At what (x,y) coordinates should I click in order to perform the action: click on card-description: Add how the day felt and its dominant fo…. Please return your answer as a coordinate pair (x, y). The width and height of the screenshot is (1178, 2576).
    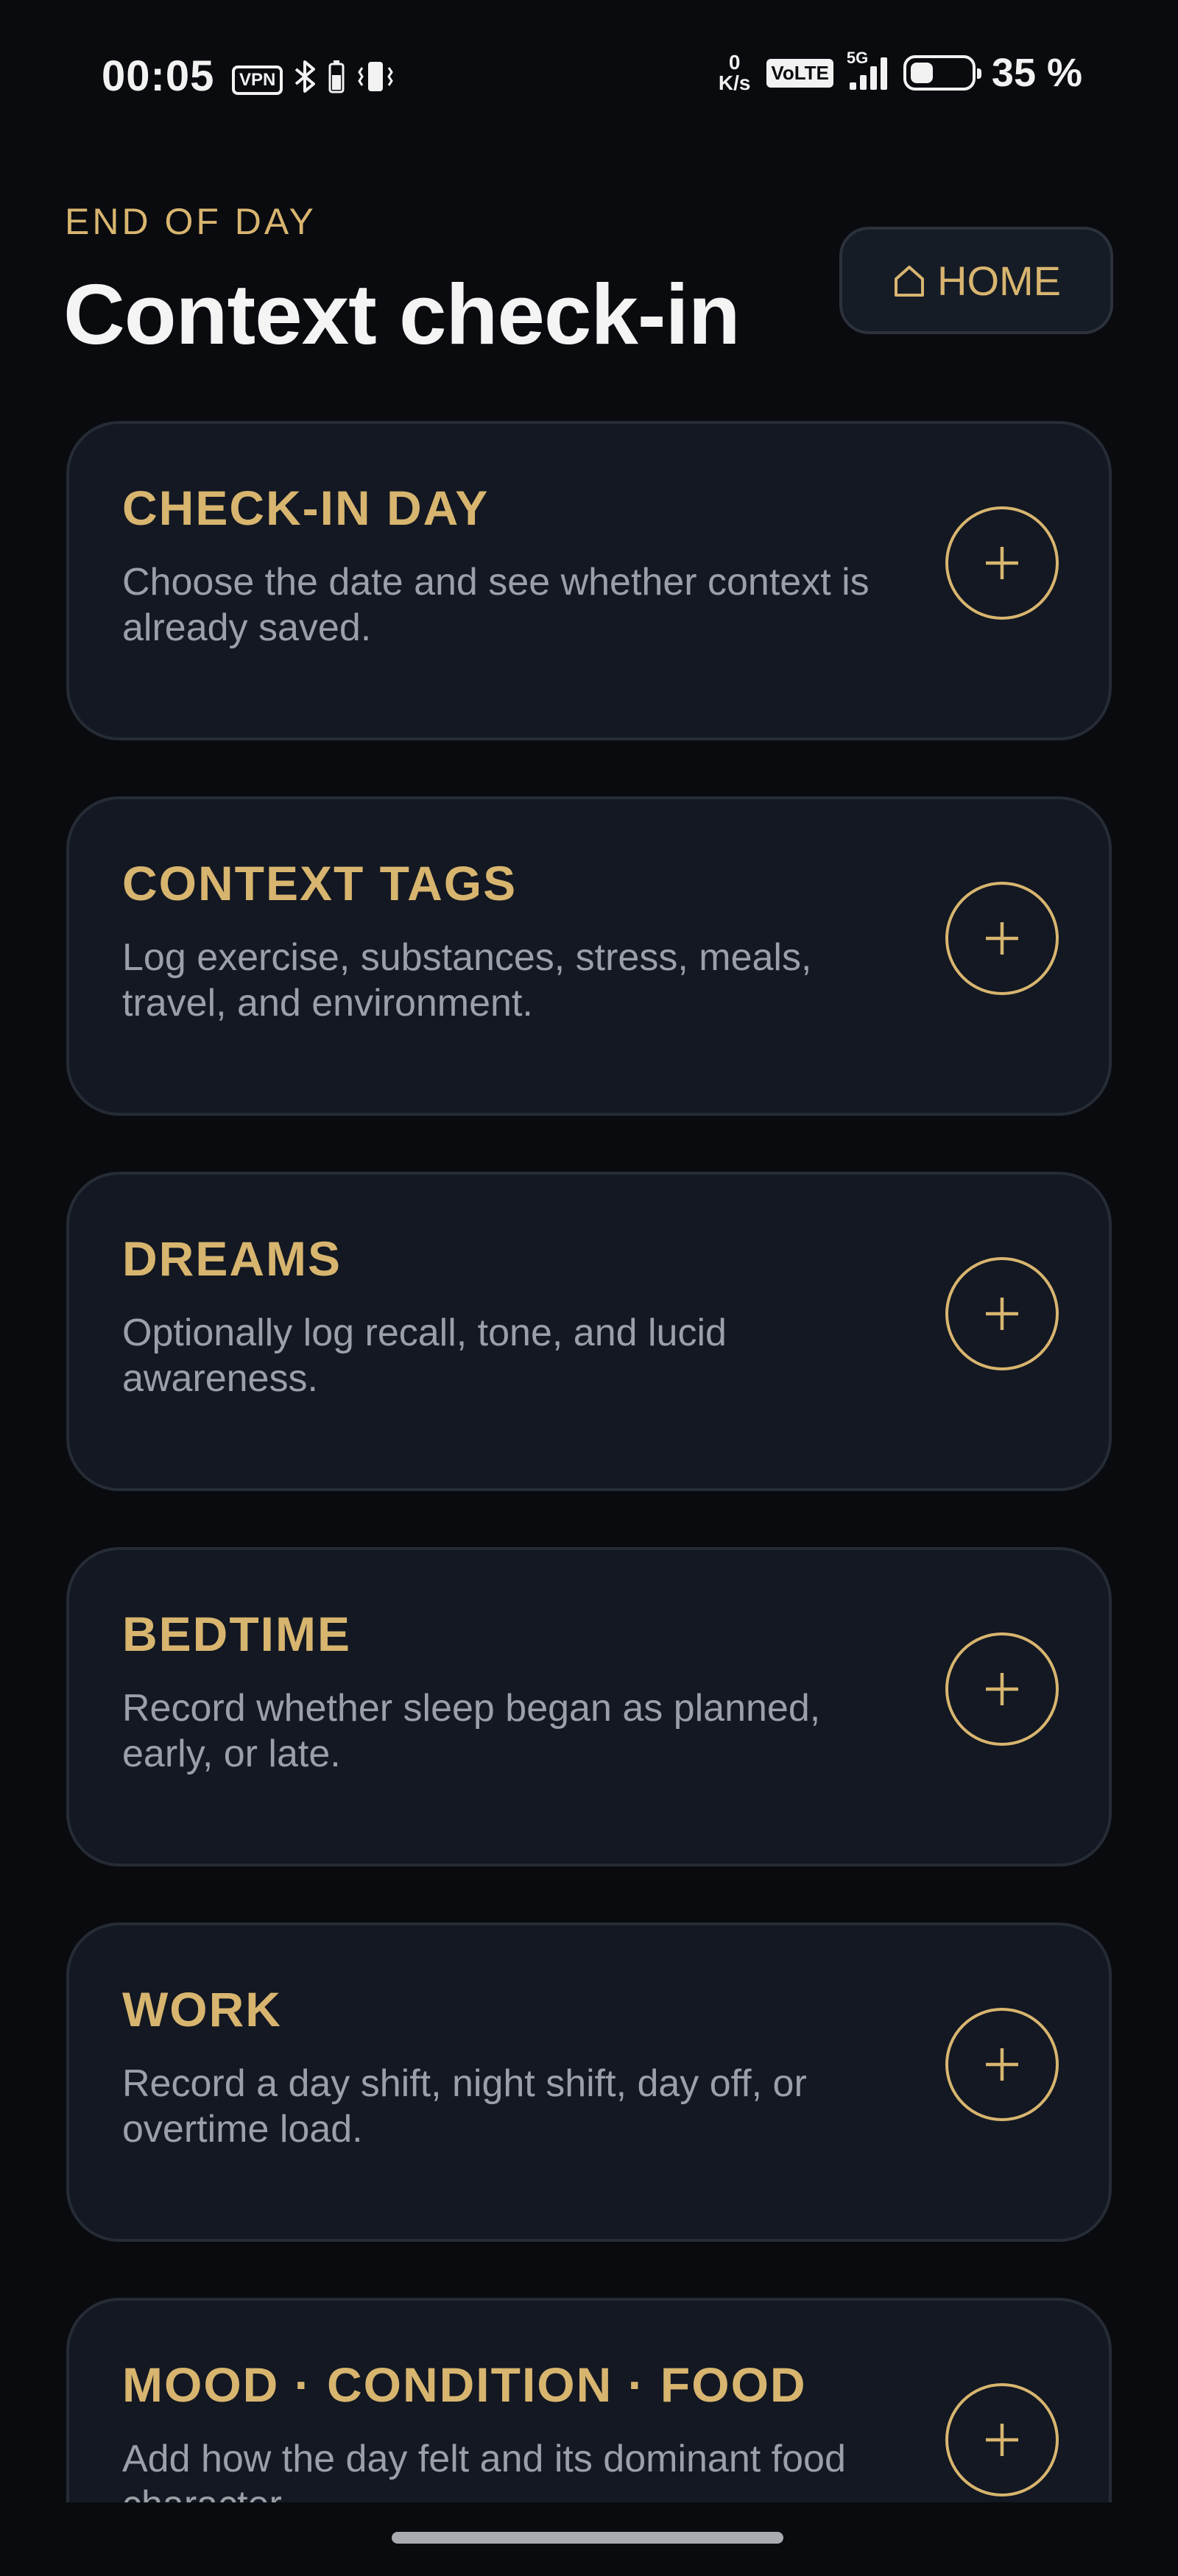
    Looking at the image, I should click on (484, 2470).